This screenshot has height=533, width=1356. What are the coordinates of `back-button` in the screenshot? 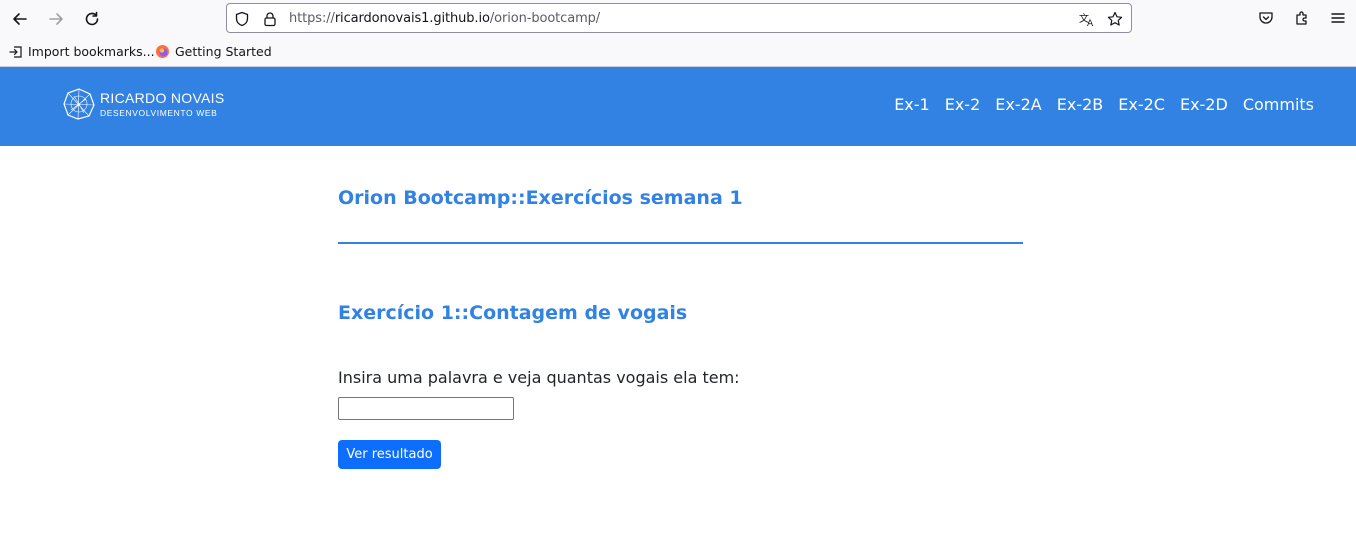 It's located at (20, 19).